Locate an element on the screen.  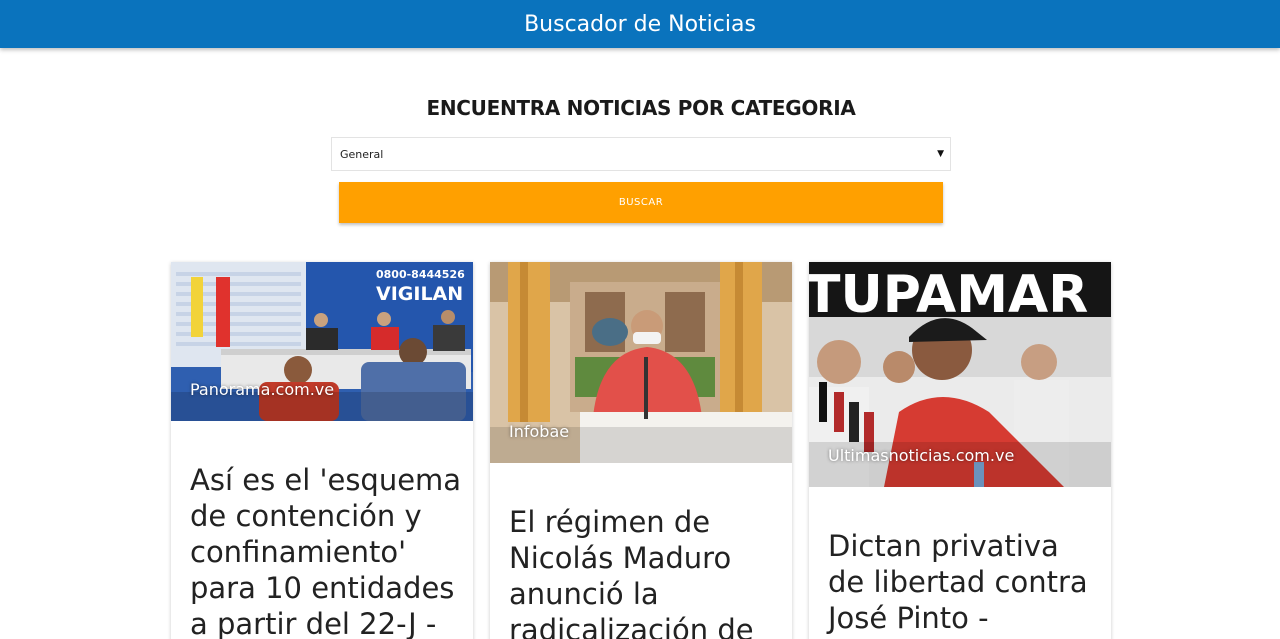
news-source: Ultimasnoticias.com.ve is located at coordinates (921, 455).